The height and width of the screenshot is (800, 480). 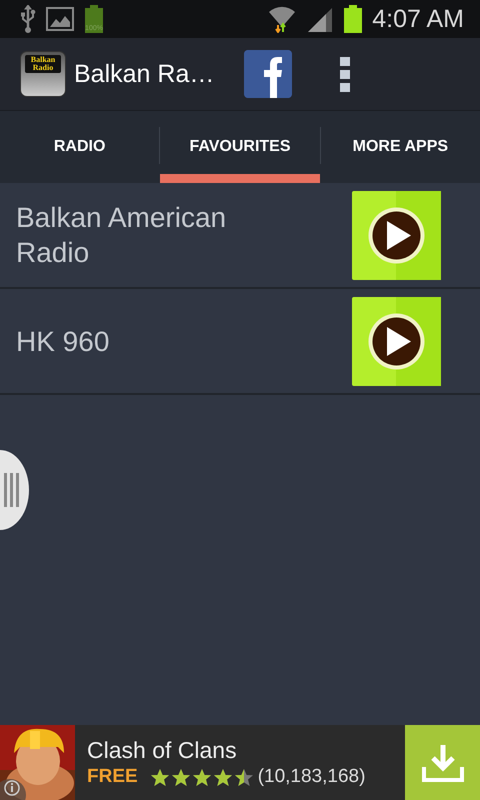 I want to click on rating-count: (10,183,168), so click(x=312, y=777).